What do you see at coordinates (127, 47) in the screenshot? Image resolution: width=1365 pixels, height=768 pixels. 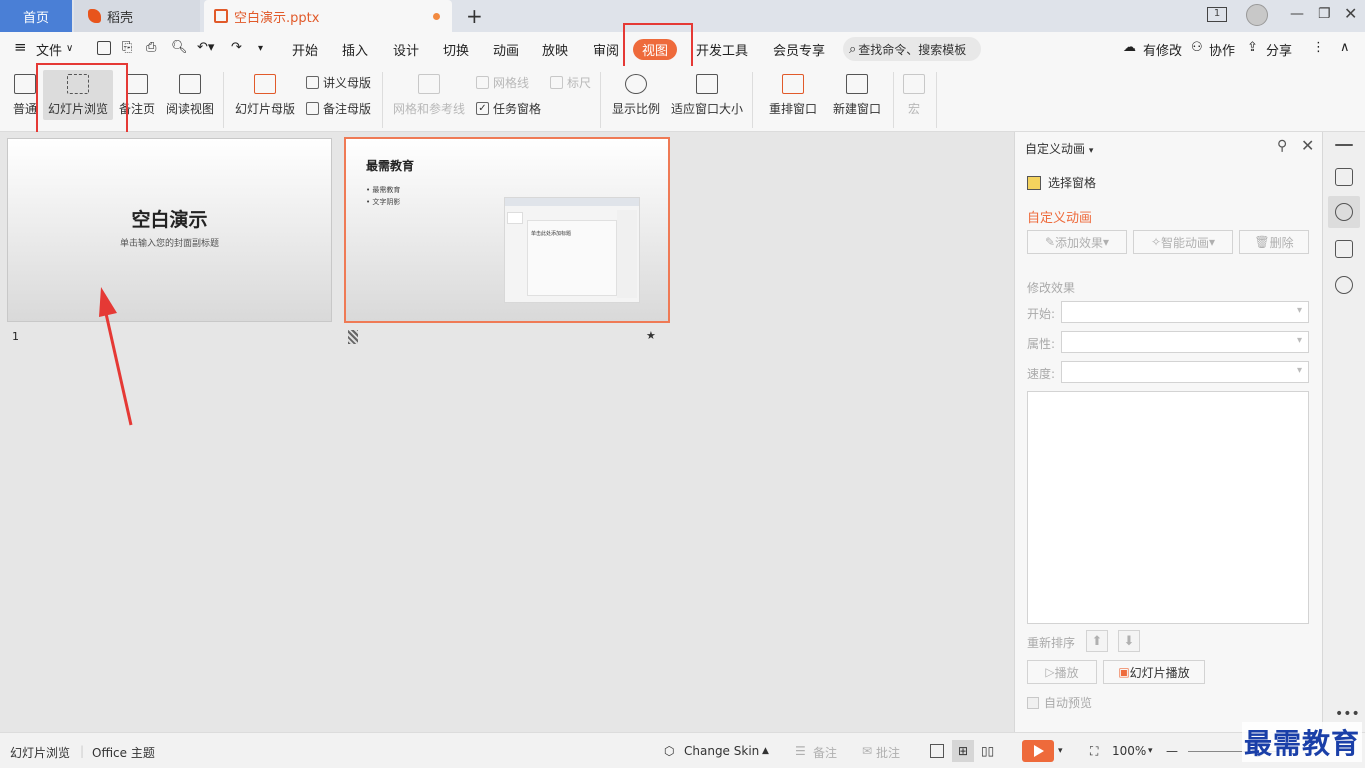 I see `format-painter-icon: ⎘` at bounding box center [127, 47].